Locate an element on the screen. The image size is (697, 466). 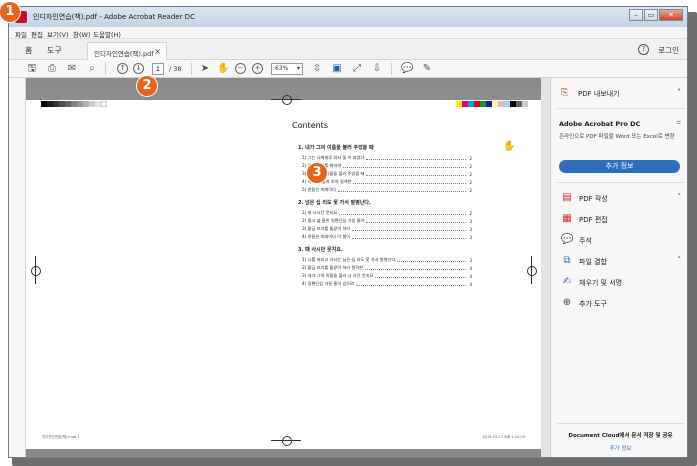
select-cursor-icon: ➤ is located at coordinates (205, 69).